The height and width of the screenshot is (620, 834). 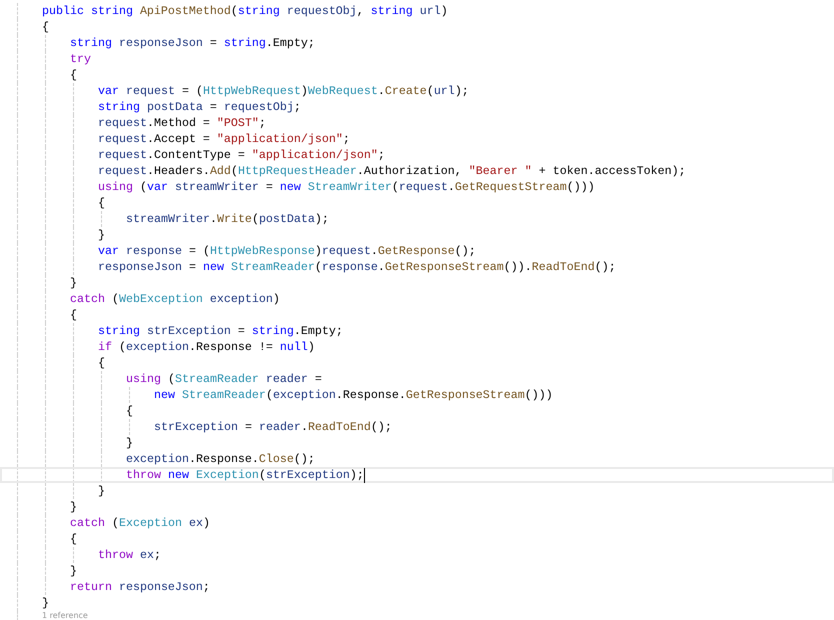 I want to click on text-cursor, so click(x=364, y=475).